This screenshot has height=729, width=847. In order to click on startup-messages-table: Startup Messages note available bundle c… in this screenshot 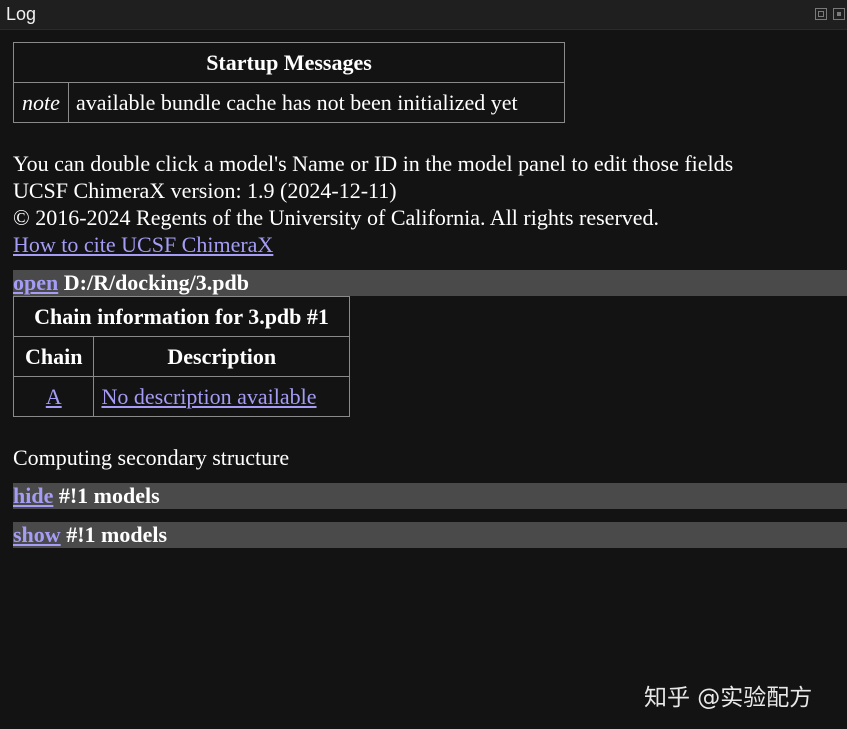, I will do `click(289, 82)`.